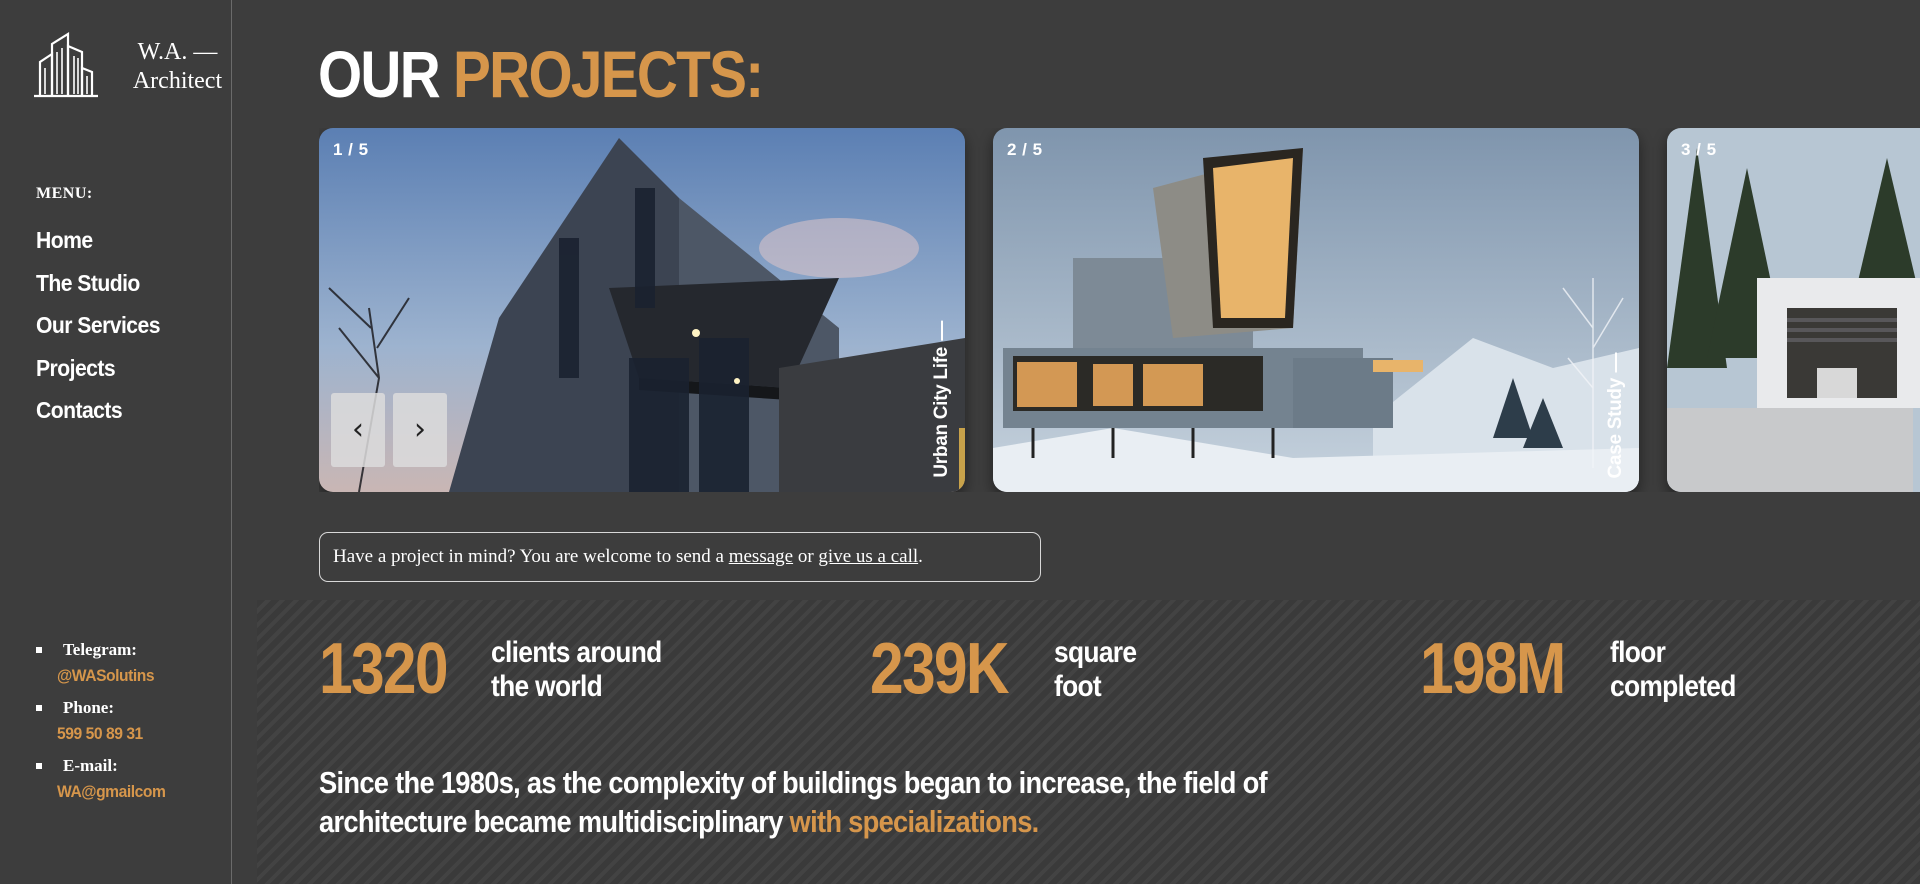 The height and width of the screenshot is (884, 1920). I want to click on contact-phone: Phone: 599 50 89 31, so click(105, 721).